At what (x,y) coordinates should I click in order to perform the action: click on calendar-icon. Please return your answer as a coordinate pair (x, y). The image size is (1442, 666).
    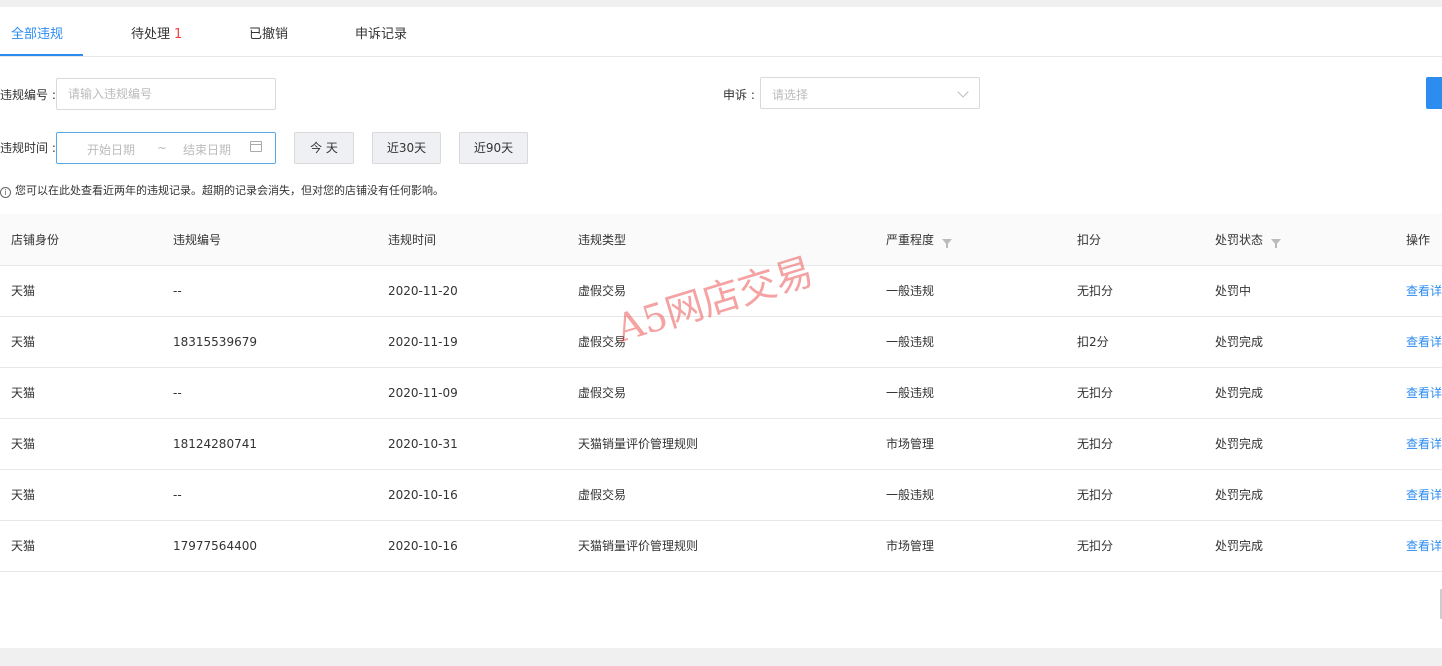
    Looking at the image, I should click on (256, 146).